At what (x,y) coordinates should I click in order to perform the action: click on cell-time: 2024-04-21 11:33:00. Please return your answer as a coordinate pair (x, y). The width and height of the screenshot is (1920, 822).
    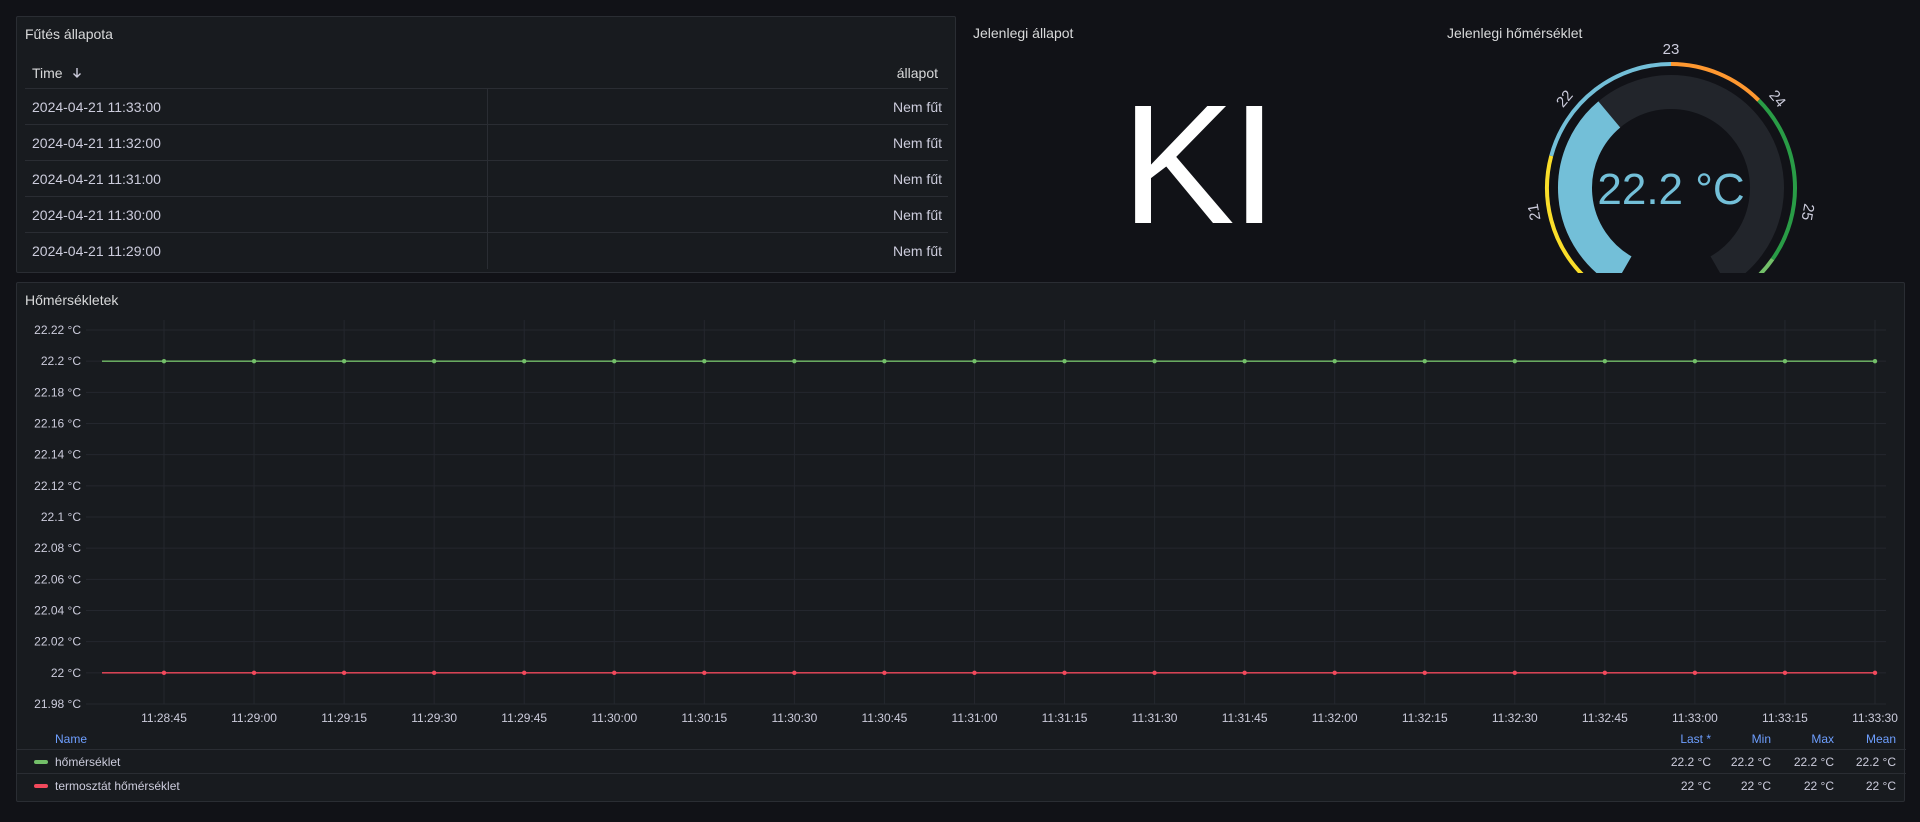
    Looking at the image, I should click on (256, 106).